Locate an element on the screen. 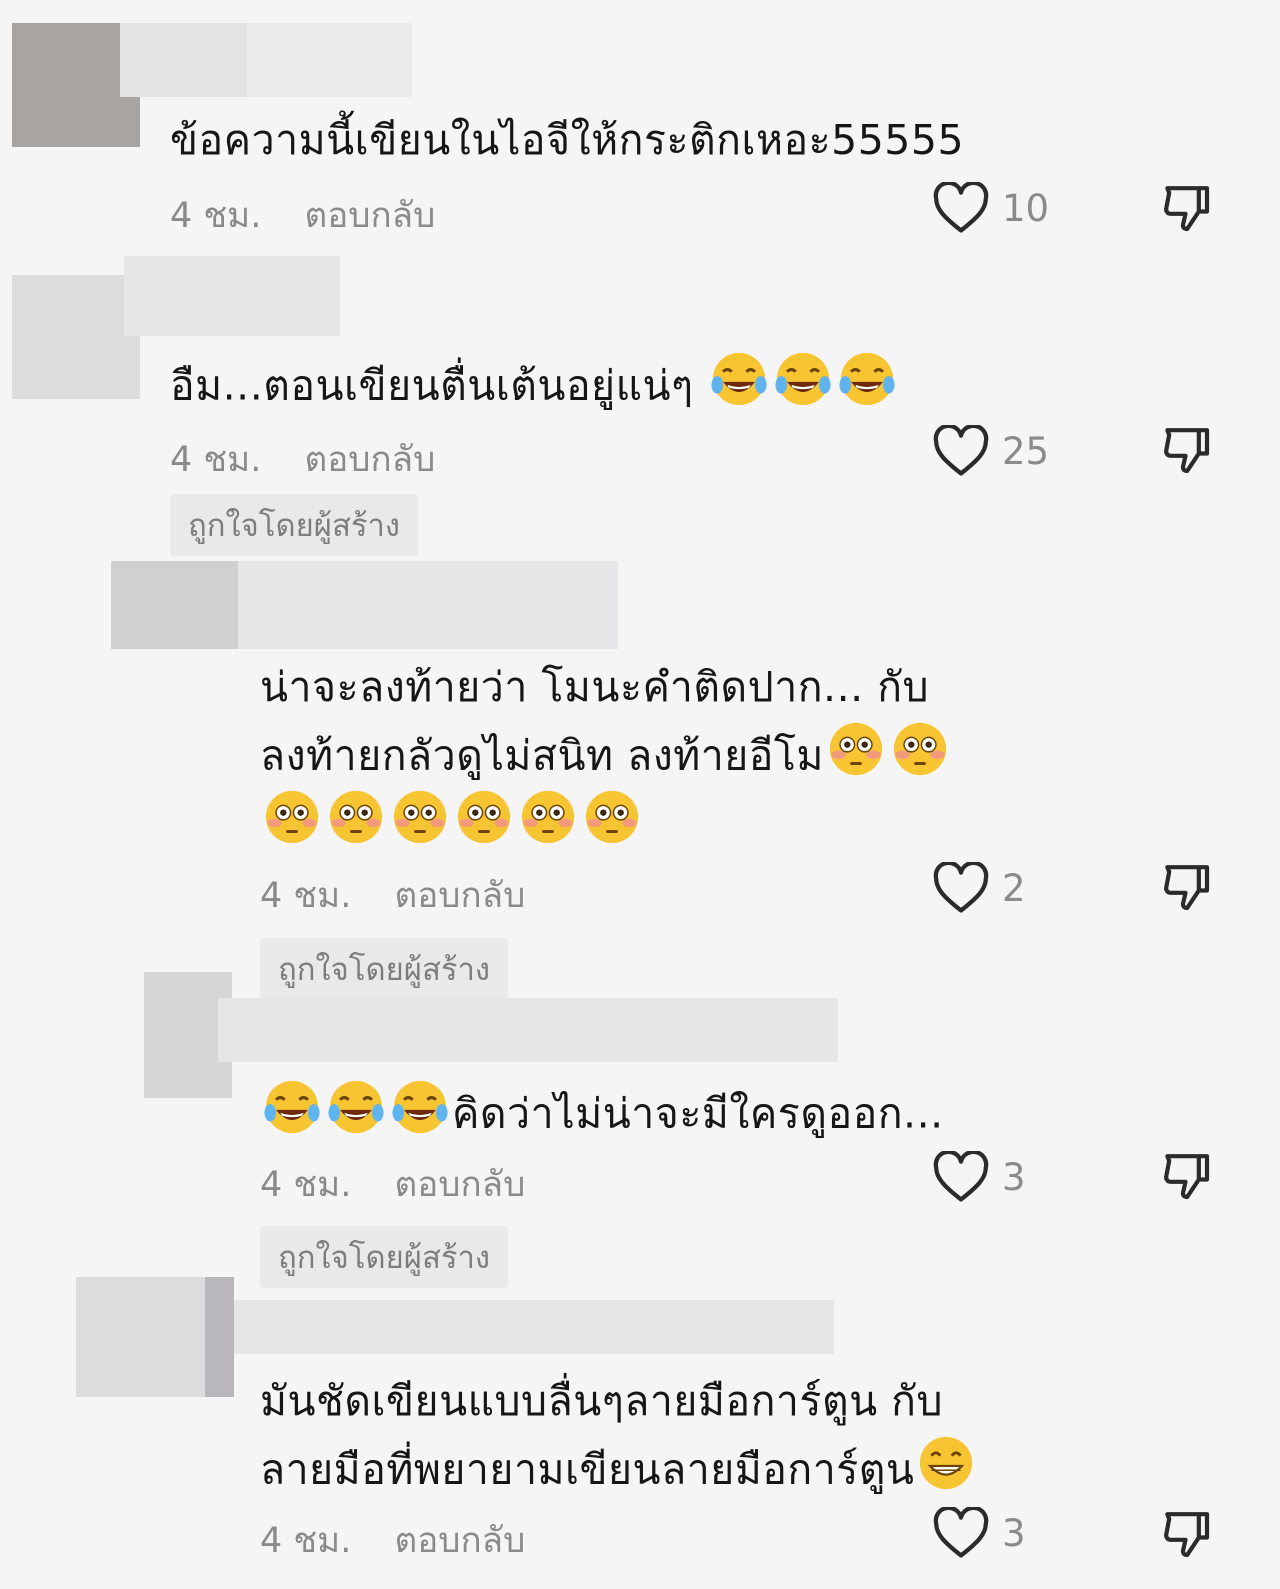 The width and height of the screenshot is (1280, 1589). like-count: 2 is located at coordinates (1014, 888).